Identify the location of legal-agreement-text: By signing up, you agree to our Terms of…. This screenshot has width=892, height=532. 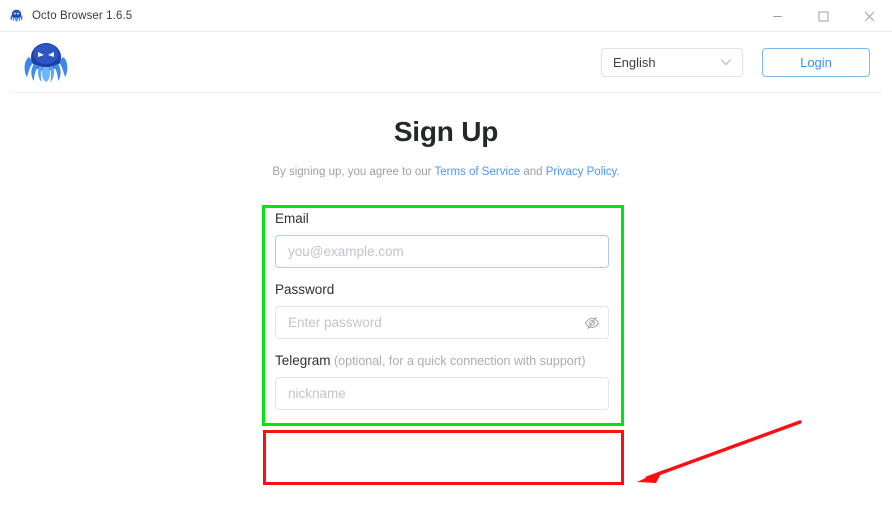
(446, 172).